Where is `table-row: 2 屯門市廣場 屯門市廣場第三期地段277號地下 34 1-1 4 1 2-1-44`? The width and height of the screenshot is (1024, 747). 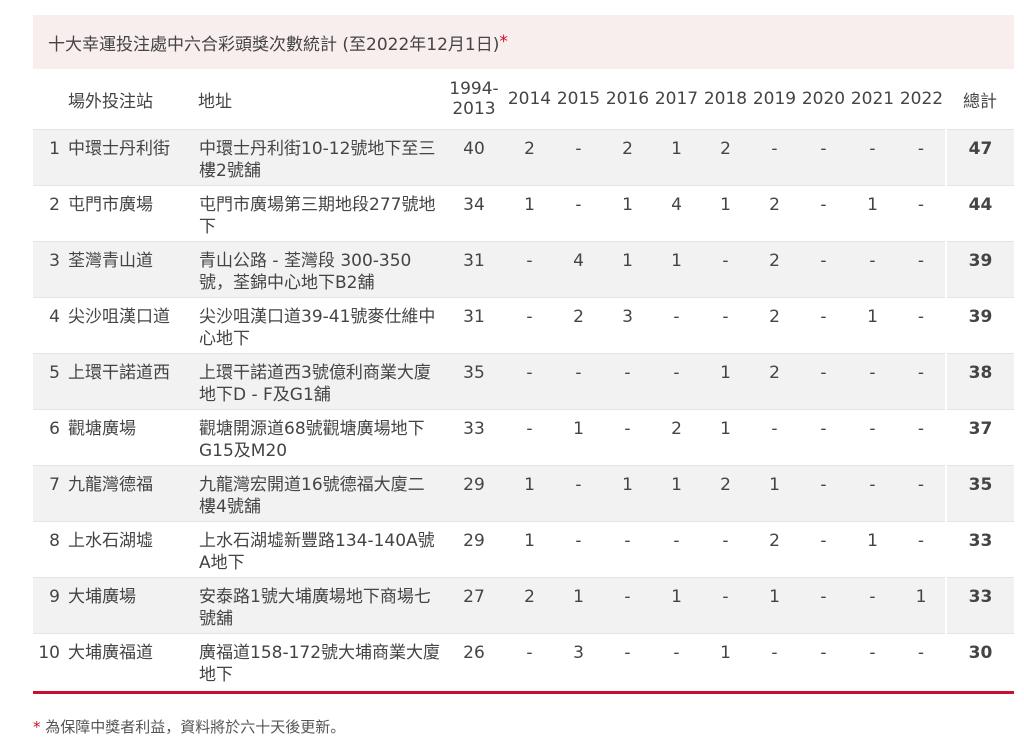 table-row: 2 屯門市廣場 屯門市廣場第三期地段277號地下 34 1-1 4 1 2-1-44 is located at coordinates (523, 213).